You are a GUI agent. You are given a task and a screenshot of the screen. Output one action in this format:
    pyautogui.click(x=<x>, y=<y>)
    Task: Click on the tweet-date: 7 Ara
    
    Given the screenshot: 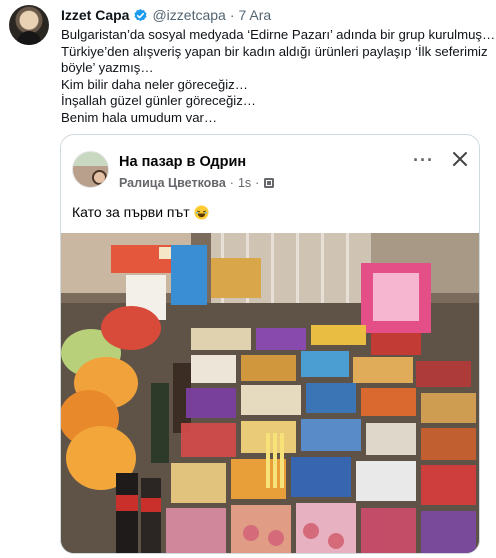 What is the action you would take?
    pyautogui.click(x=255, y=15)
    